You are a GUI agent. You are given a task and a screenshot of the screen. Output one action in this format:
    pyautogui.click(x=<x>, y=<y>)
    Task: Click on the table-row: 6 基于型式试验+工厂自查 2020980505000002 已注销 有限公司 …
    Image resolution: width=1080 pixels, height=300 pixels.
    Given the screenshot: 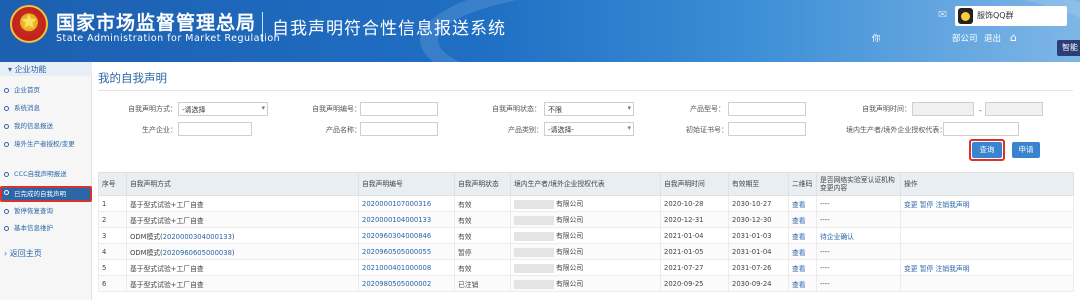 What is the action you would take?
    pyautogui.click(x=586, y=283)
    